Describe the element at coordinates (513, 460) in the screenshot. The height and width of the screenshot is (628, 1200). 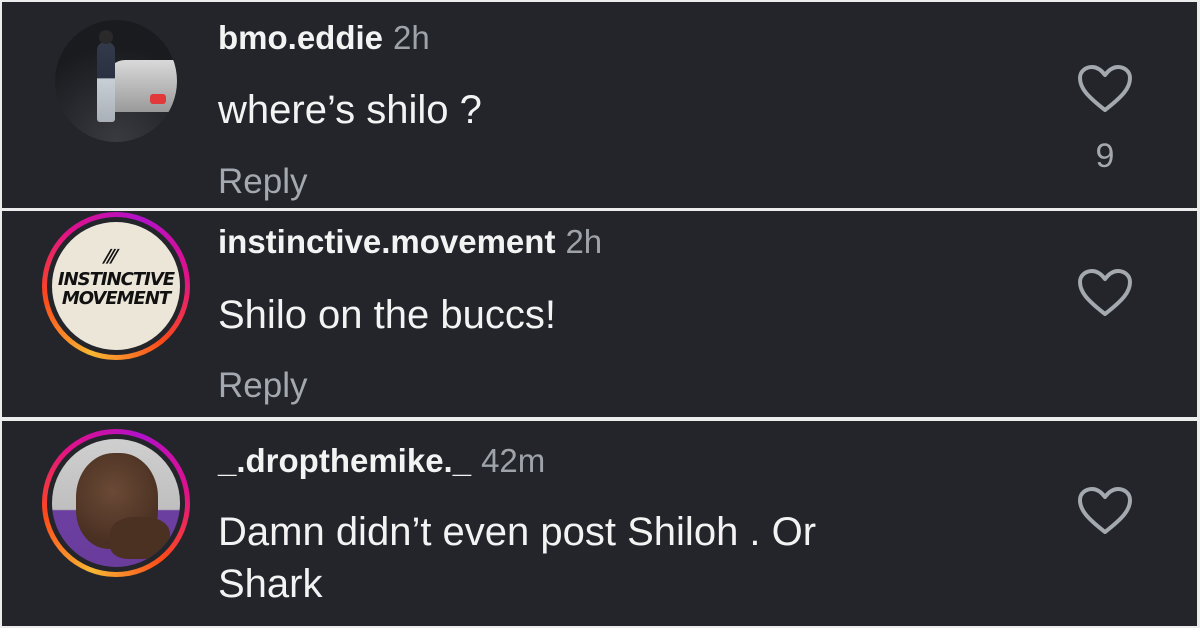
I see `timestamp: 42m` at that location.